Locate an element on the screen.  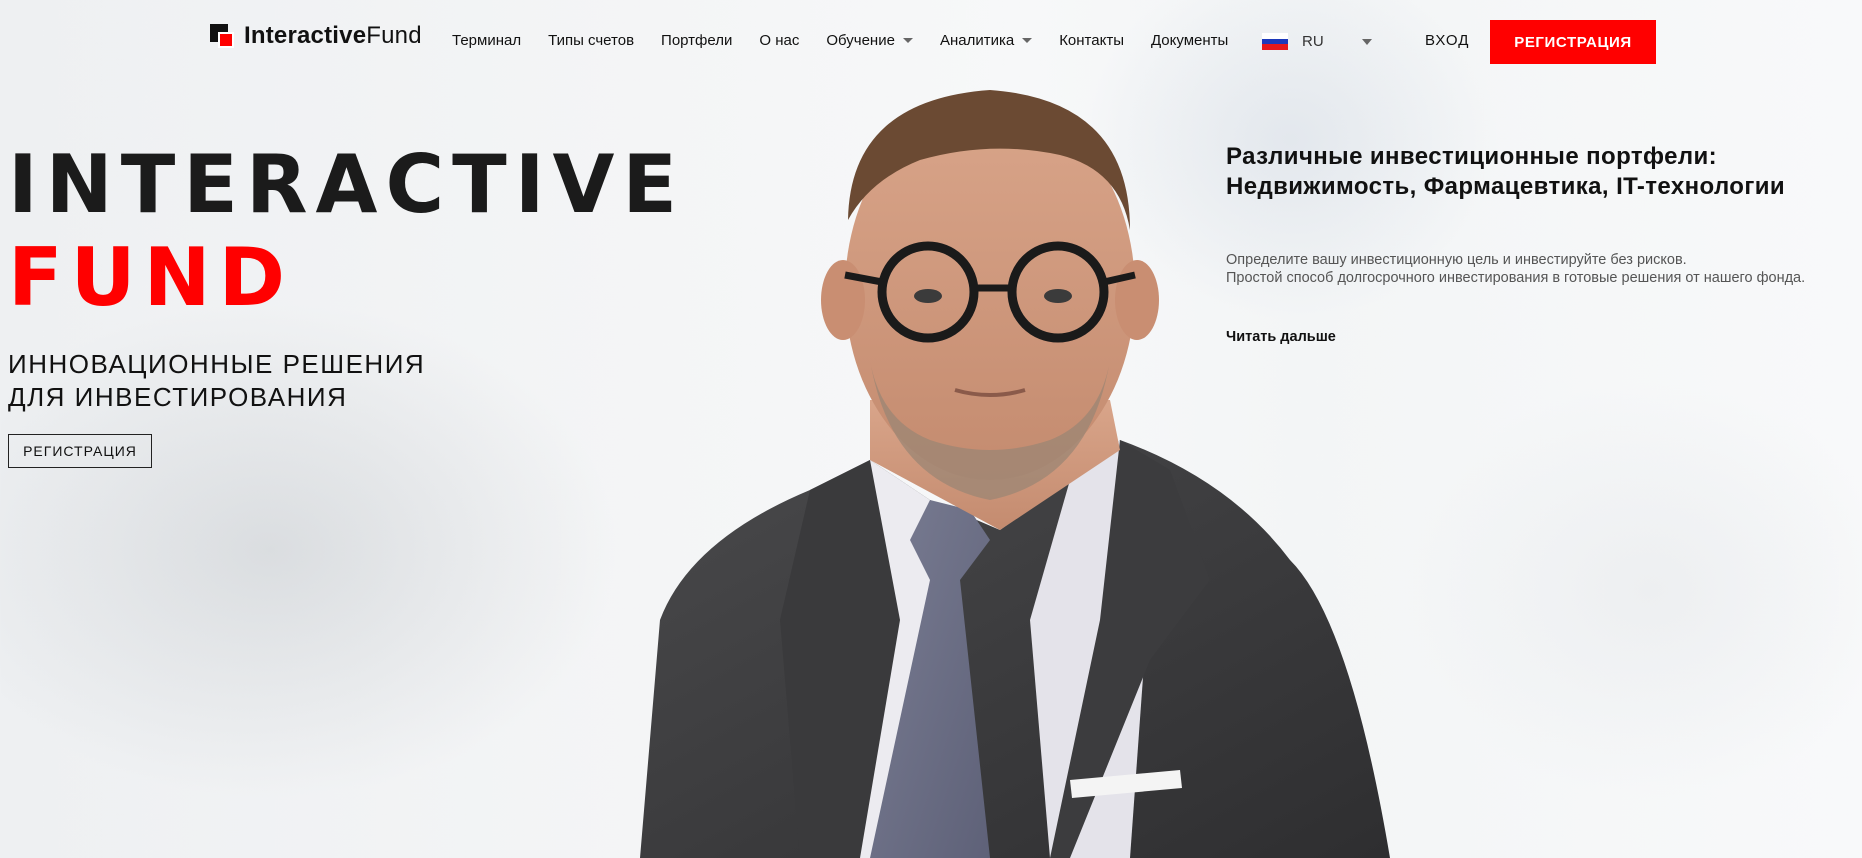
language-selector: RU is located at coordinates (1317, 42).